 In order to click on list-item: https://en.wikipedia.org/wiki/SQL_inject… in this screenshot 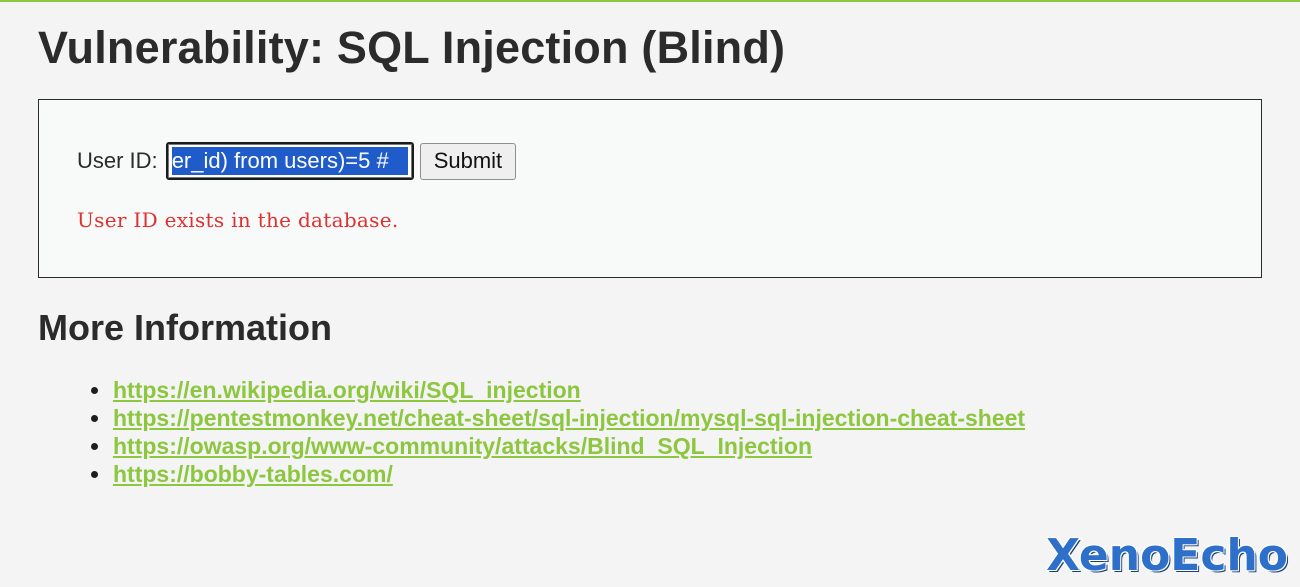, I will do `click(558, 390)`.